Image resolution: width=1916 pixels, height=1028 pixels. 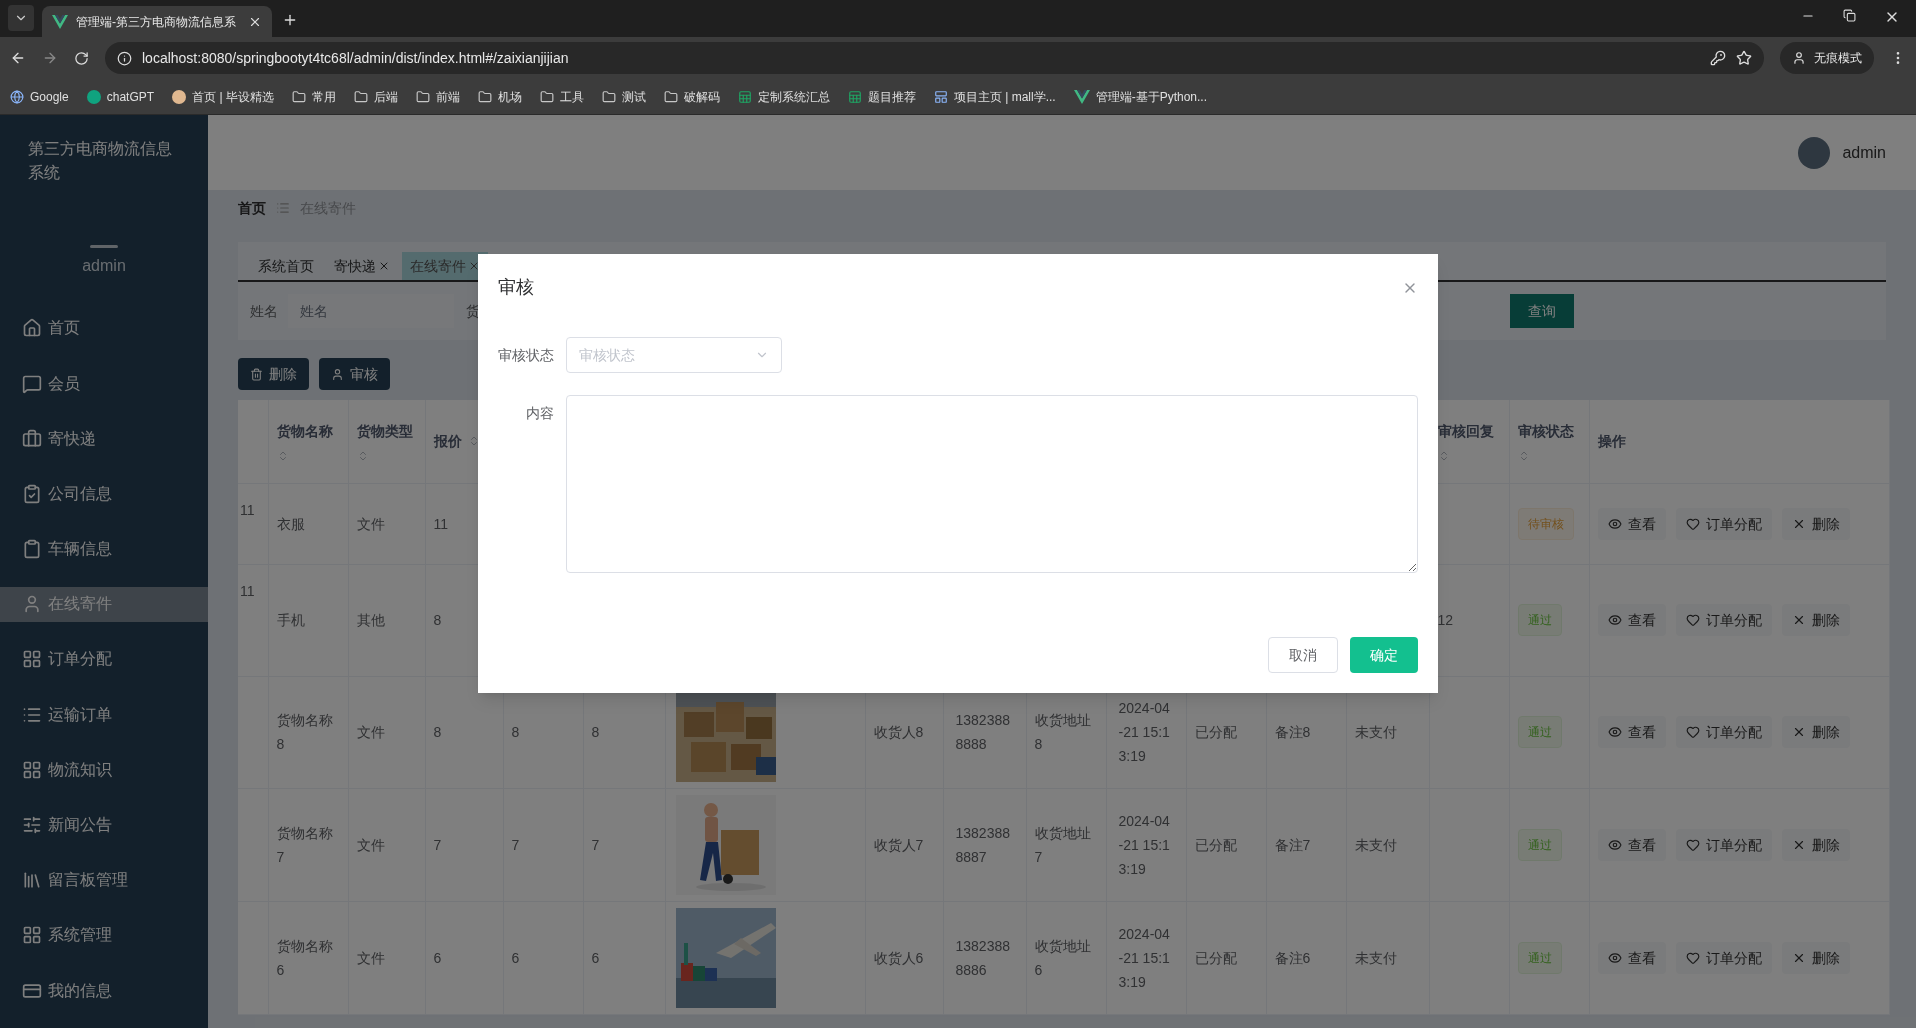 What do you see at coordinates (304, 431) in the screenshot?
I see `column-header: 货物名称` at bounding box center [304, 431].